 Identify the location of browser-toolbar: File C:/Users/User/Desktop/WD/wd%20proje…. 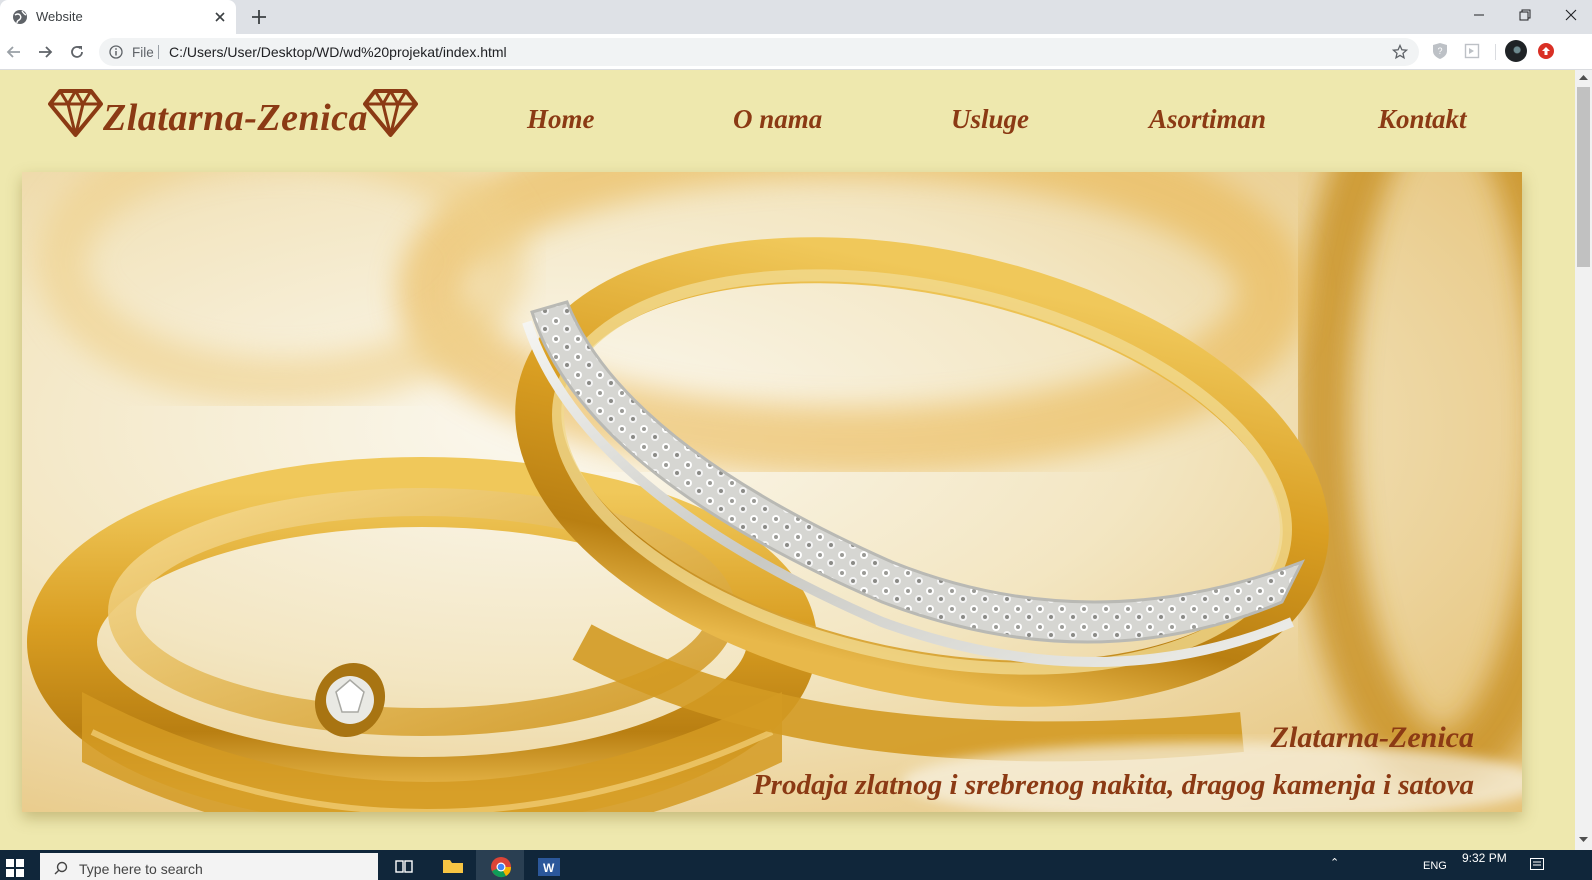
(796, 52).